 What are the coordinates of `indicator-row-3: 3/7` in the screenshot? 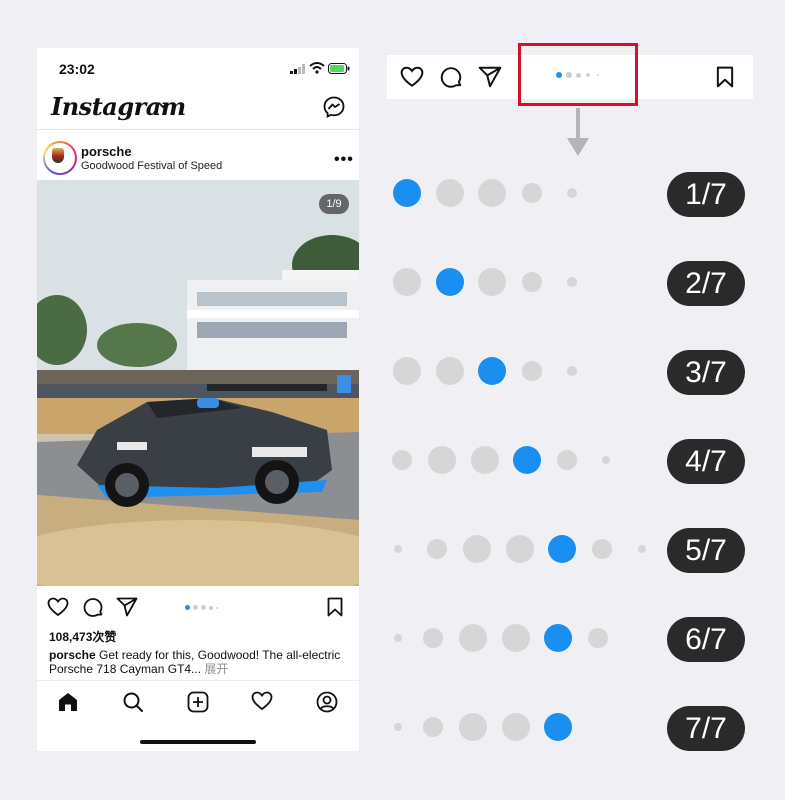 It's located at (570, 372).